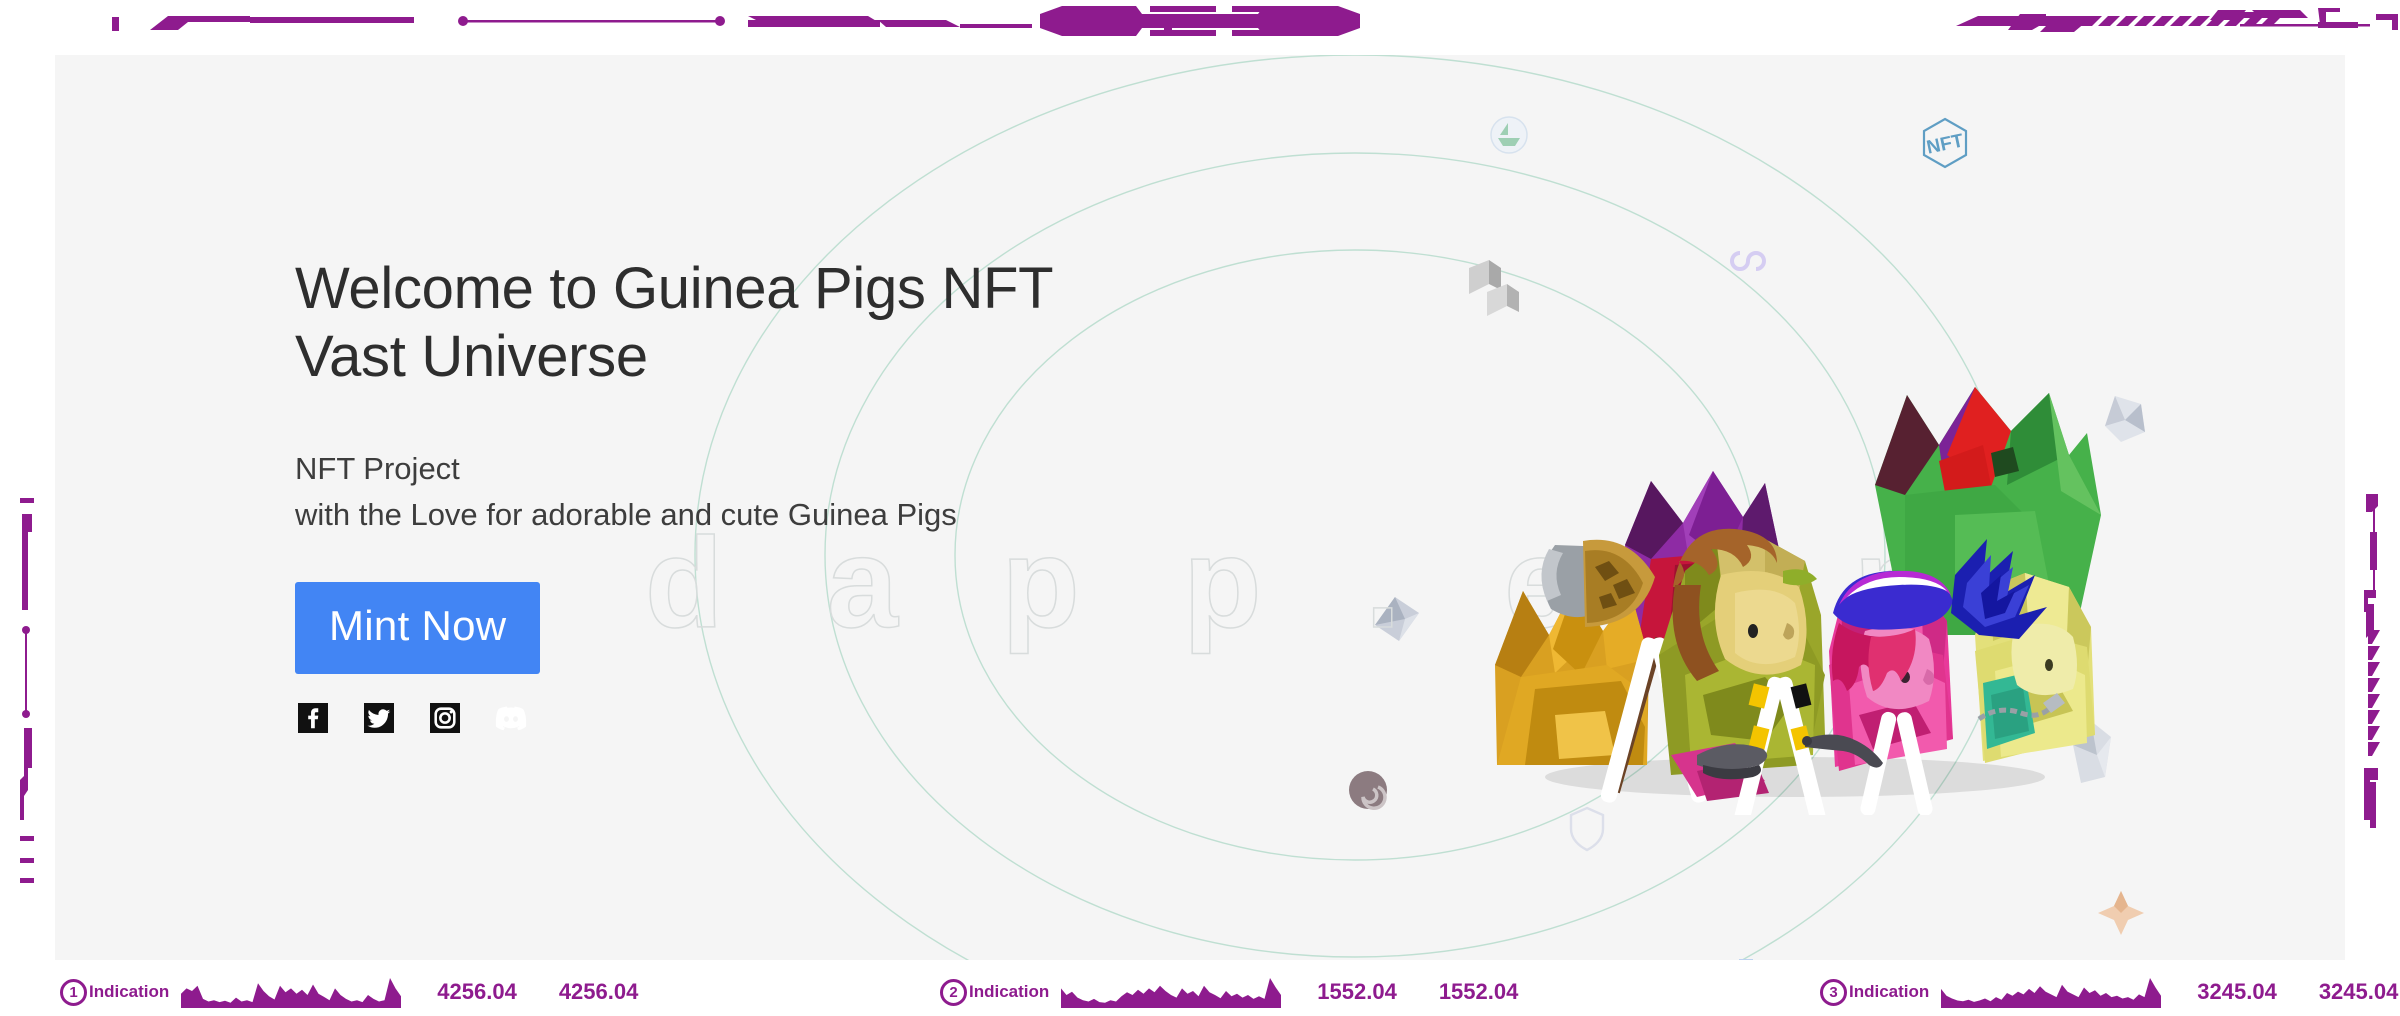  I want to click on twitter-link, so click(379, 718).